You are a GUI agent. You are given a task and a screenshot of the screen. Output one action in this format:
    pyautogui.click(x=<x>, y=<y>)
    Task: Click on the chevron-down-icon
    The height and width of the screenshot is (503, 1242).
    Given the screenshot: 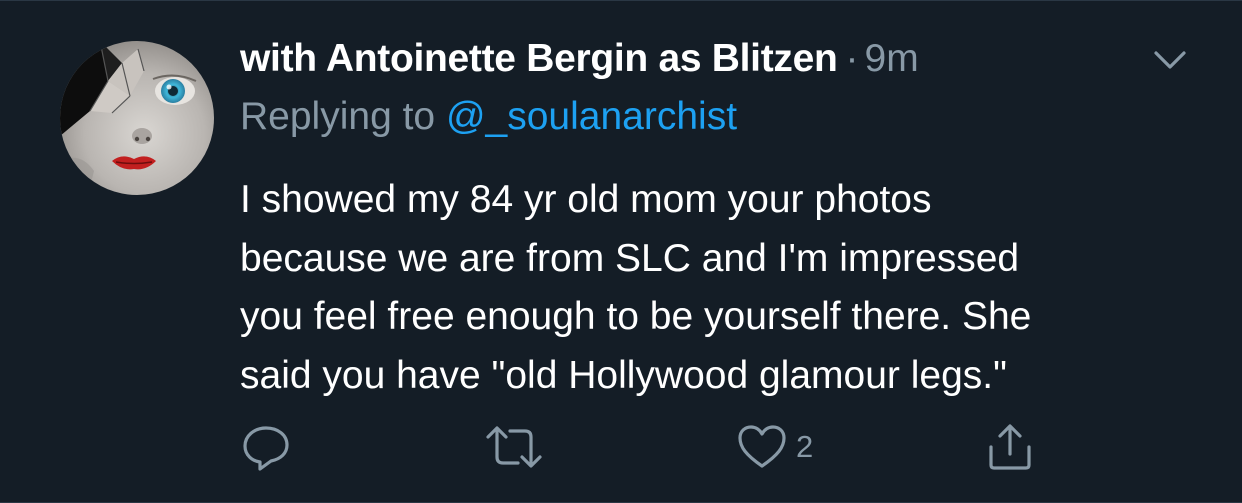 What is the action you would take?
    pyautogui.click(x=1170, y=60)
    